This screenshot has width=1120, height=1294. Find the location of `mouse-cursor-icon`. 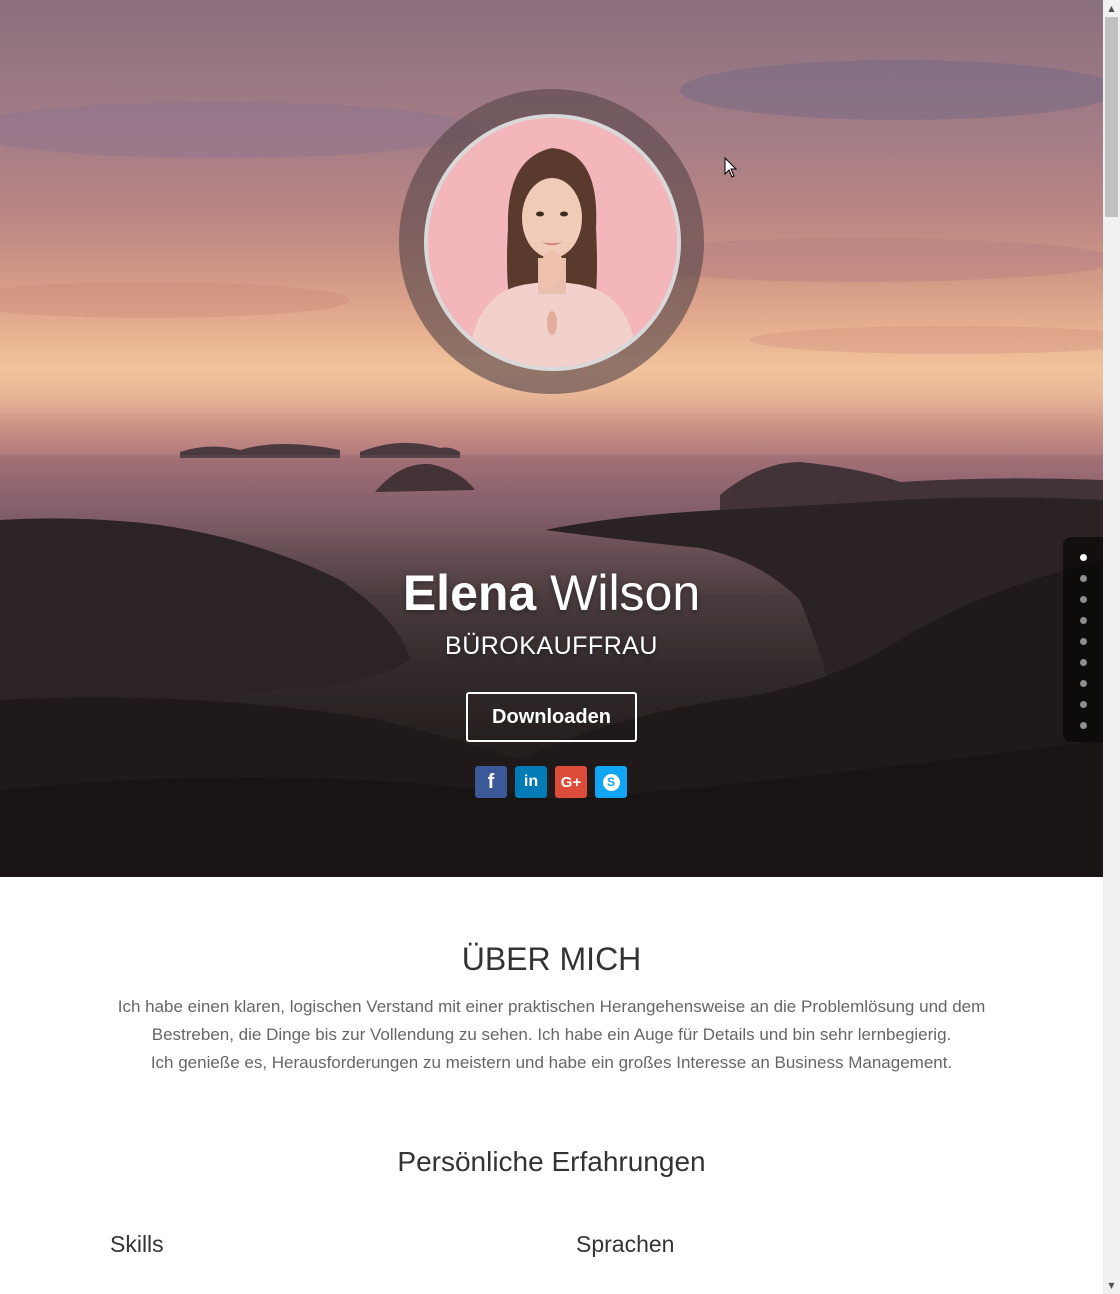

mouse-cursor-icon is located at coordinates (731, 167).